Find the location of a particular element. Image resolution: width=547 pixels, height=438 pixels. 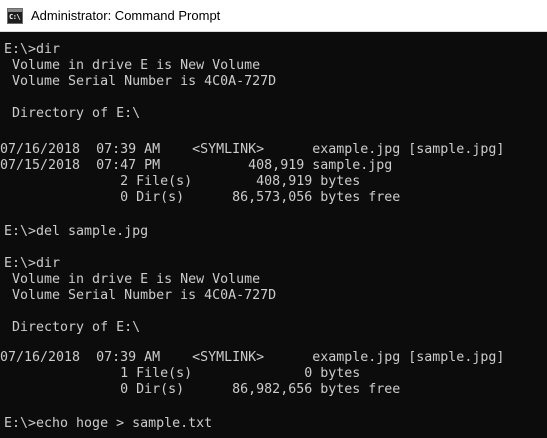

window-title: Administrator: Command Prompt is located at coordinates (126, 15).